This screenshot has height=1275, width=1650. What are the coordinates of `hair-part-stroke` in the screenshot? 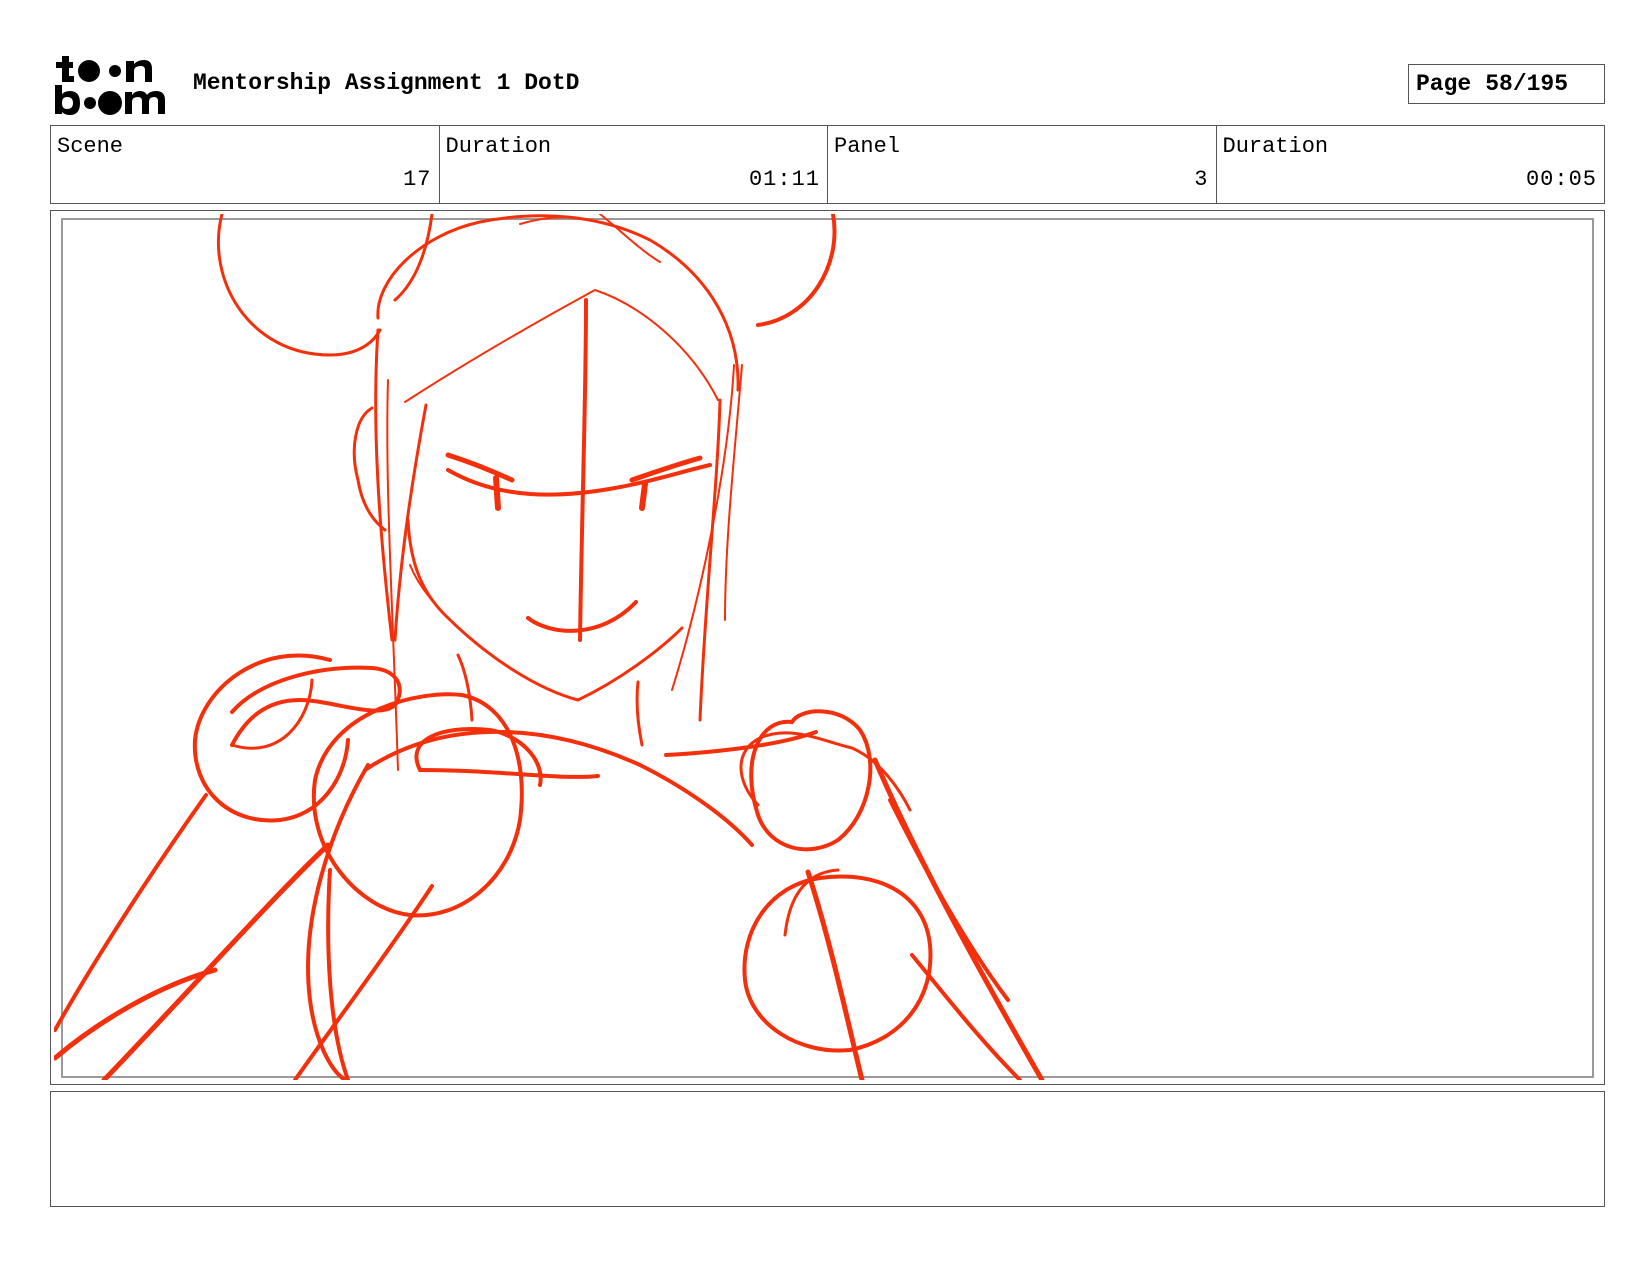 It's located at (561, 346).